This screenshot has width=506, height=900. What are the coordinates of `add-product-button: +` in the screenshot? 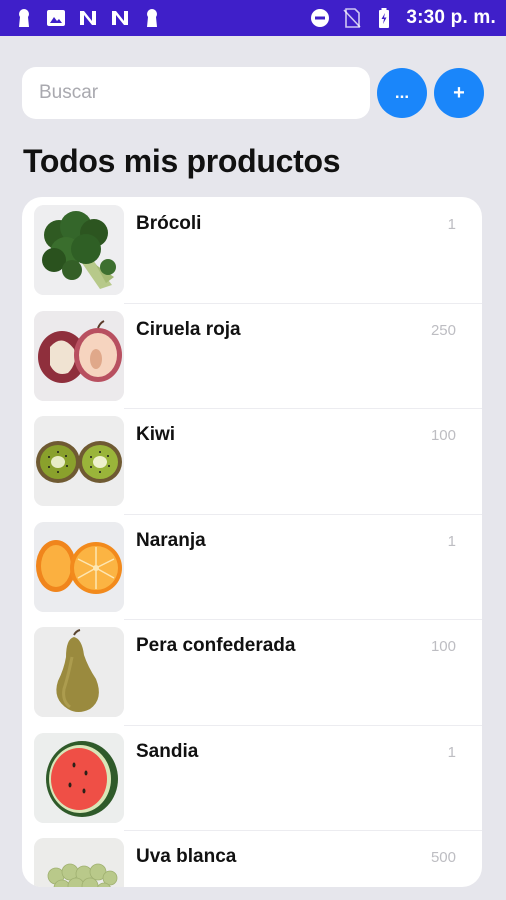 It's located at (459, 93).